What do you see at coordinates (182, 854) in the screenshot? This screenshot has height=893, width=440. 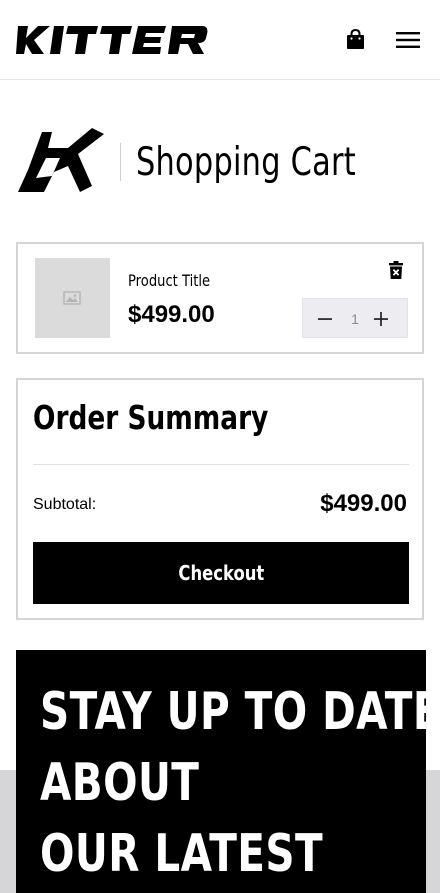 I see `newsletter-heading-line-3: OUR LATEST` at bounding box center [182, 854].